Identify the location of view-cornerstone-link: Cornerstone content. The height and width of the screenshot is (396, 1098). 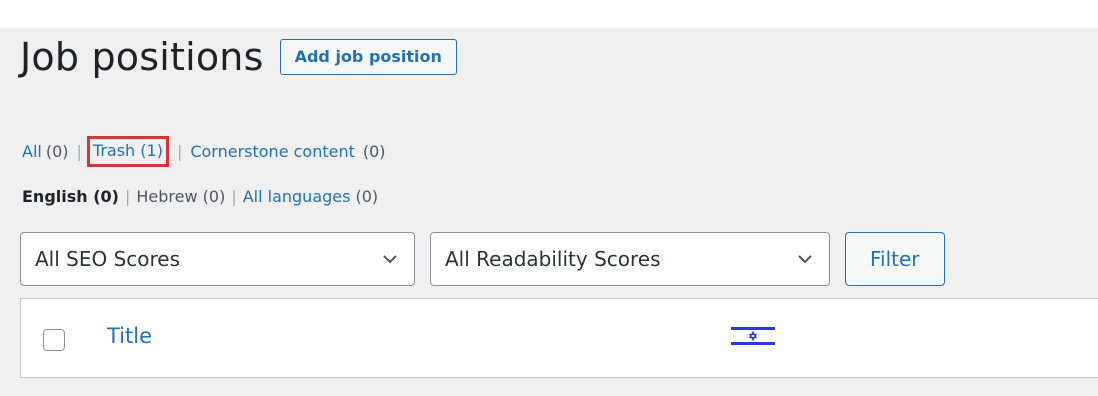
(272, 151).